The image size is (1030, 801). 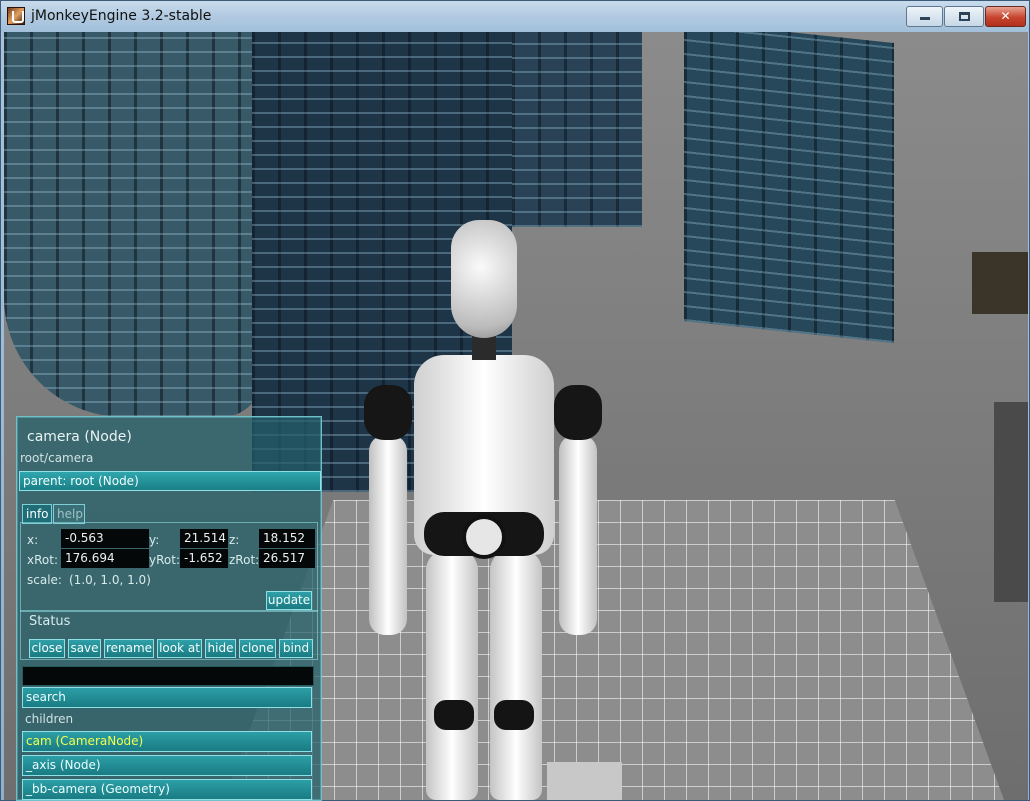 What do you see at coordinates (452, 675) in the screenshot?
I see `robot-left-leg` at bounding box center [452, 675].